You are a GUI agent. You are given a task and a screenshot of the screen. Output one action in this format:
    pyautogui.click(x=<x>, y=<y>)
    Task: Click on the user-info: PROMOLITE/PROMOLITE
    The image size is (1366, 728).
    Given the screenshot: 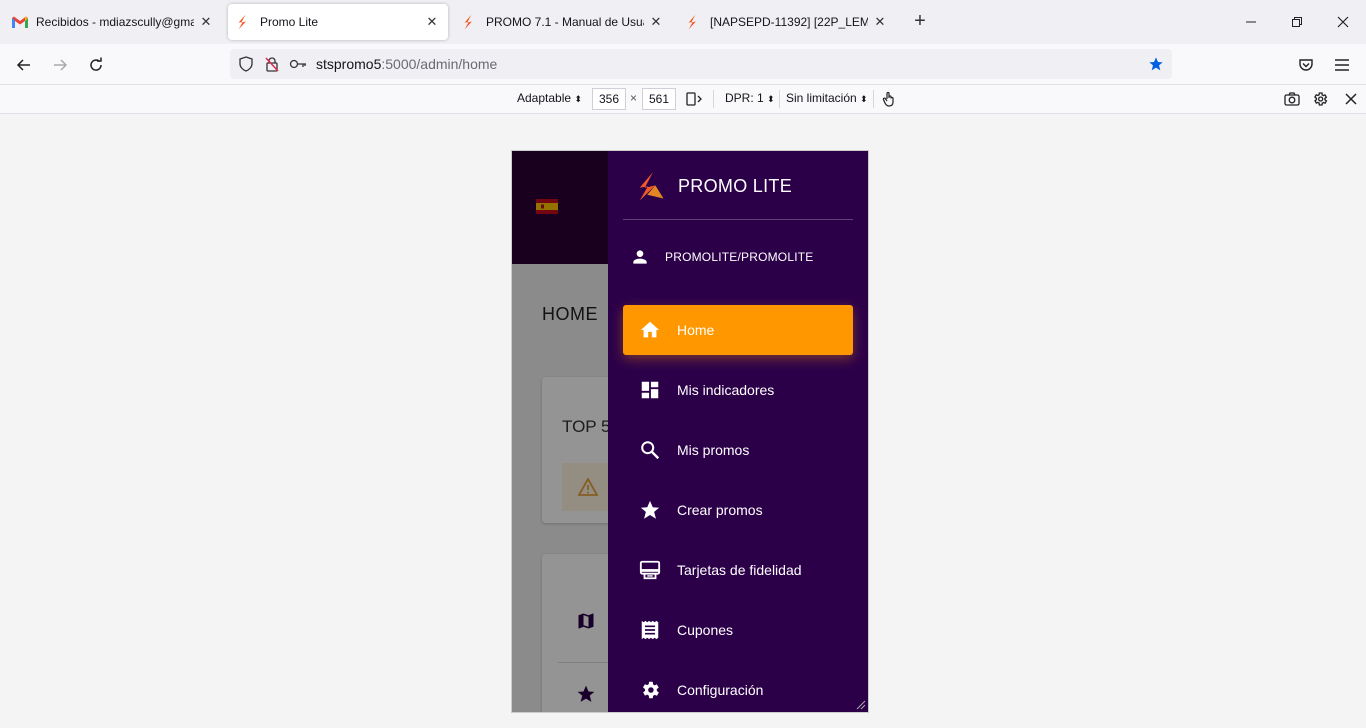 What is the action you would take?
    pyautogui.click(x=722, y=257)
    